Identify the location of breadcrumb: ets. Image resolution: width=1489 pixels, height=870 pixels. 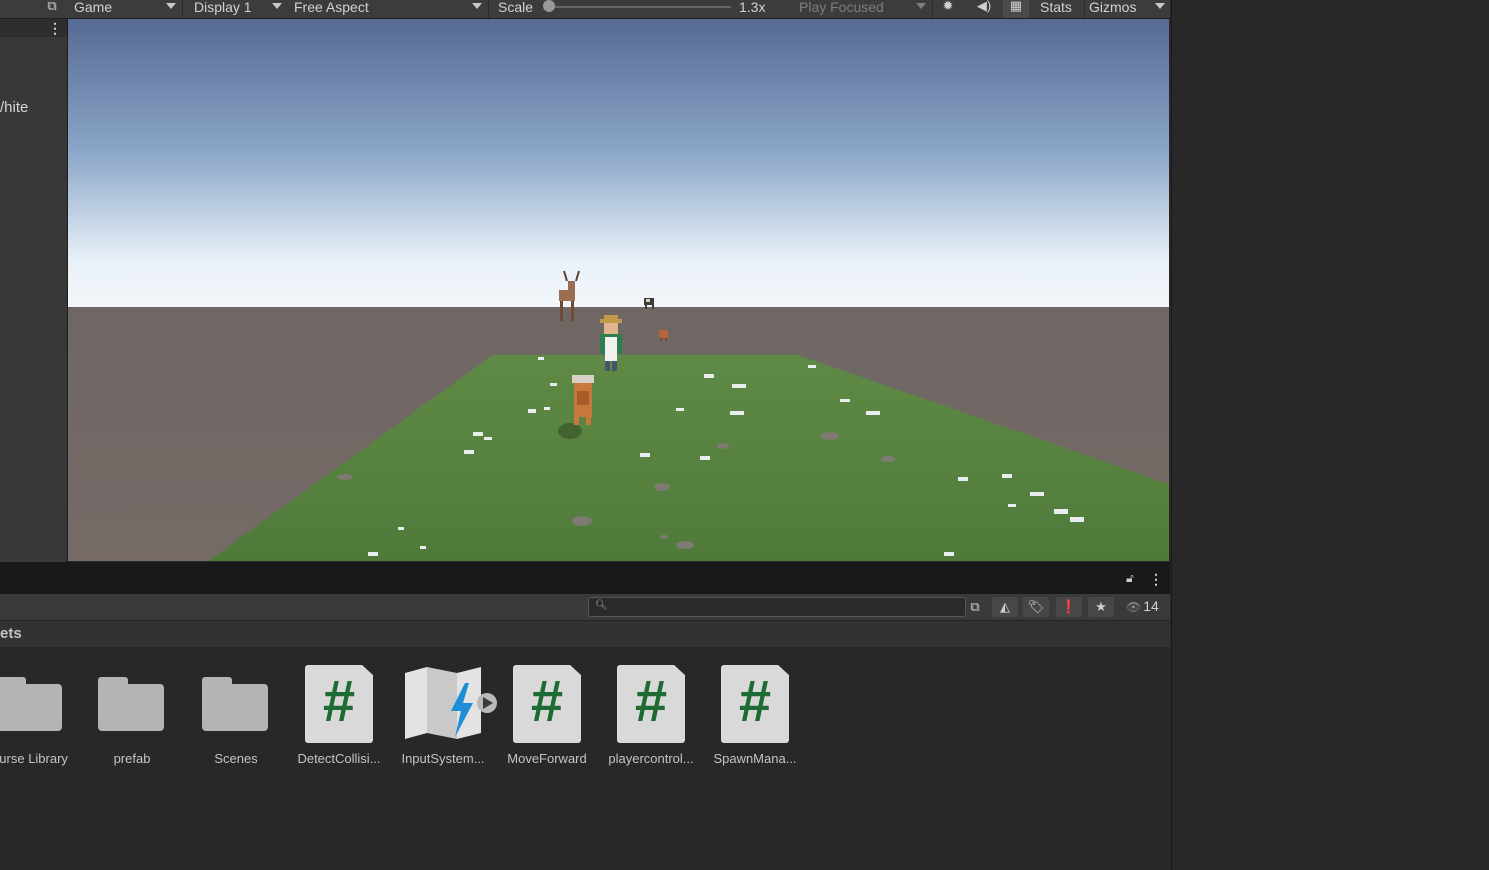
(585, 634).